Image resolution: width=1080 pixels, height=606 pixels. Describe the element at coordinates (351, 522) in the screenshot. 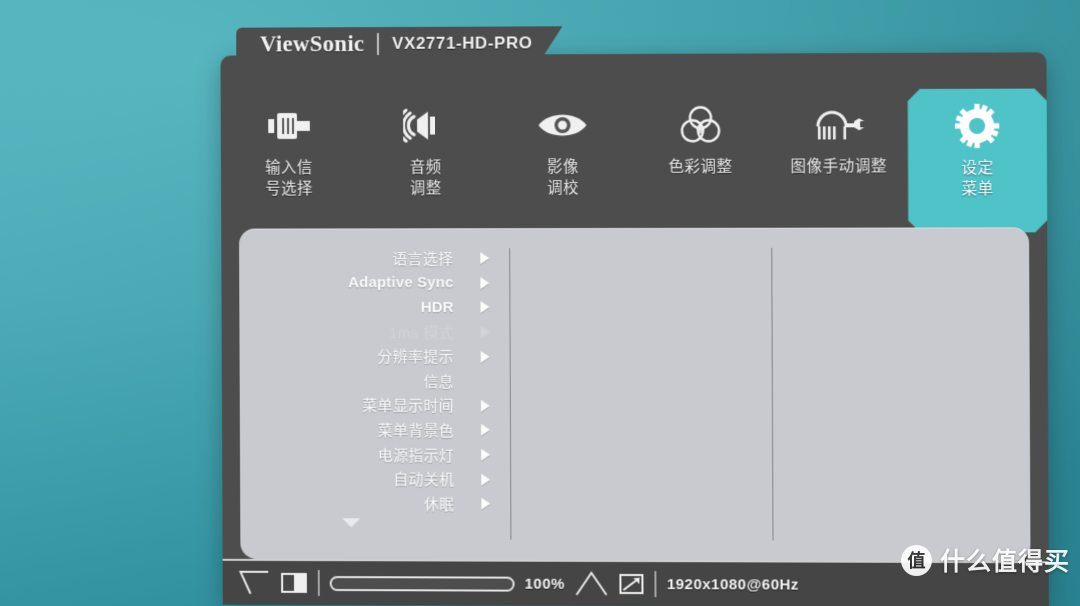

I see `chevron-down-icon` at that location.